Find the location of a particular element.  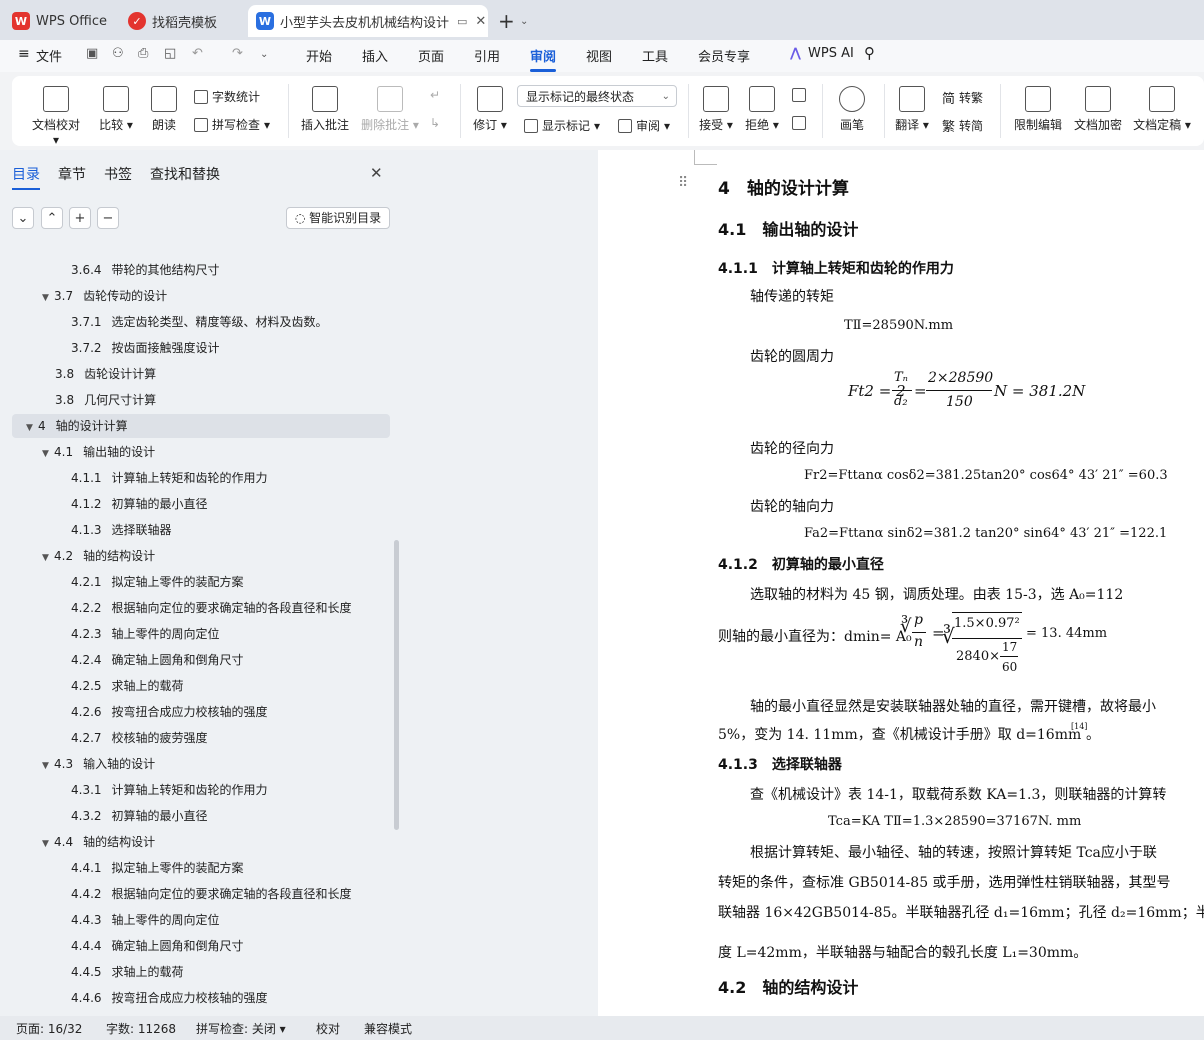

toc-item: 4.2.7 校核轴的疲劳强度 is located at coordinates (201, 738).